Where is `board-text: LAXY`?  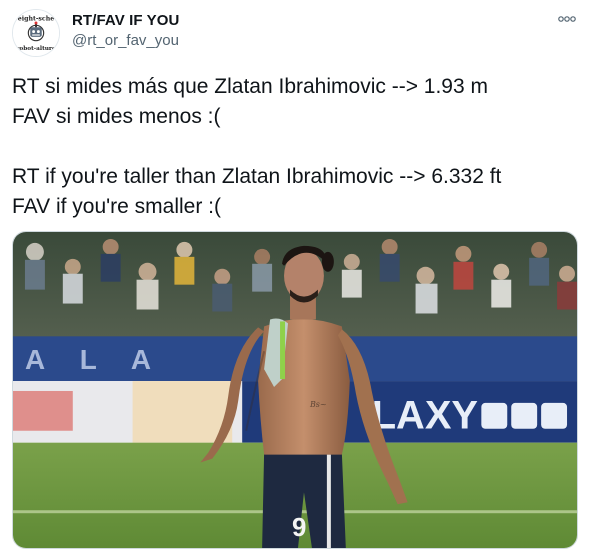 board-text: LAXY is located at coordinates (425, 416).